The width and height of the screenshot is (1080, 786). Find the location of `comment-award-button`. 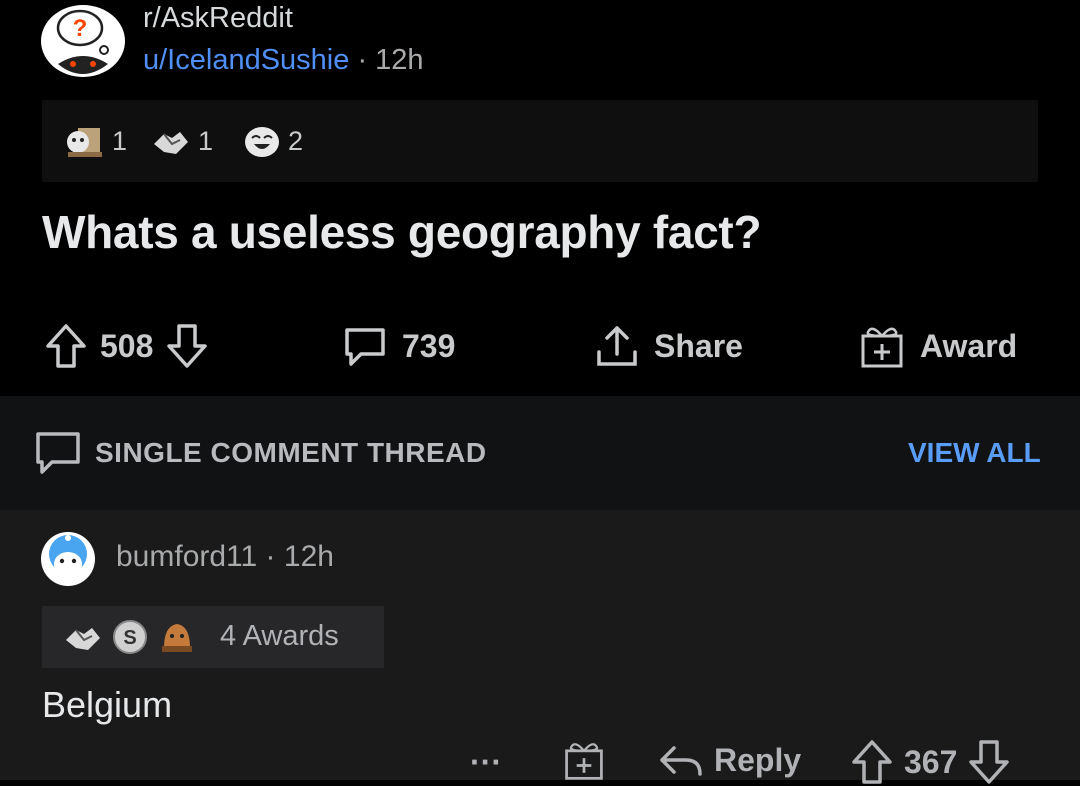

comment-award-button is located at coordinates (584, 760).